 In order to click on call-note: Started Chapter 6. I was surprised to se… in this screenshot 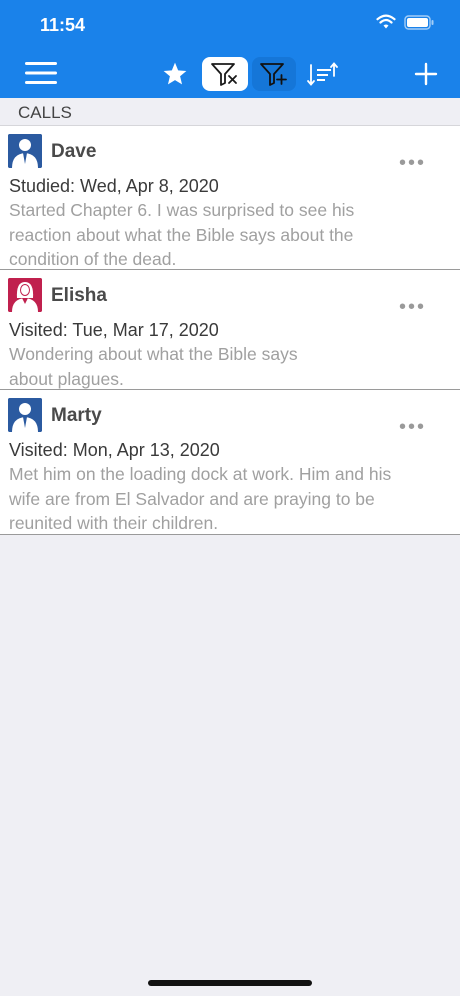, I will do `click(214, 235)`.